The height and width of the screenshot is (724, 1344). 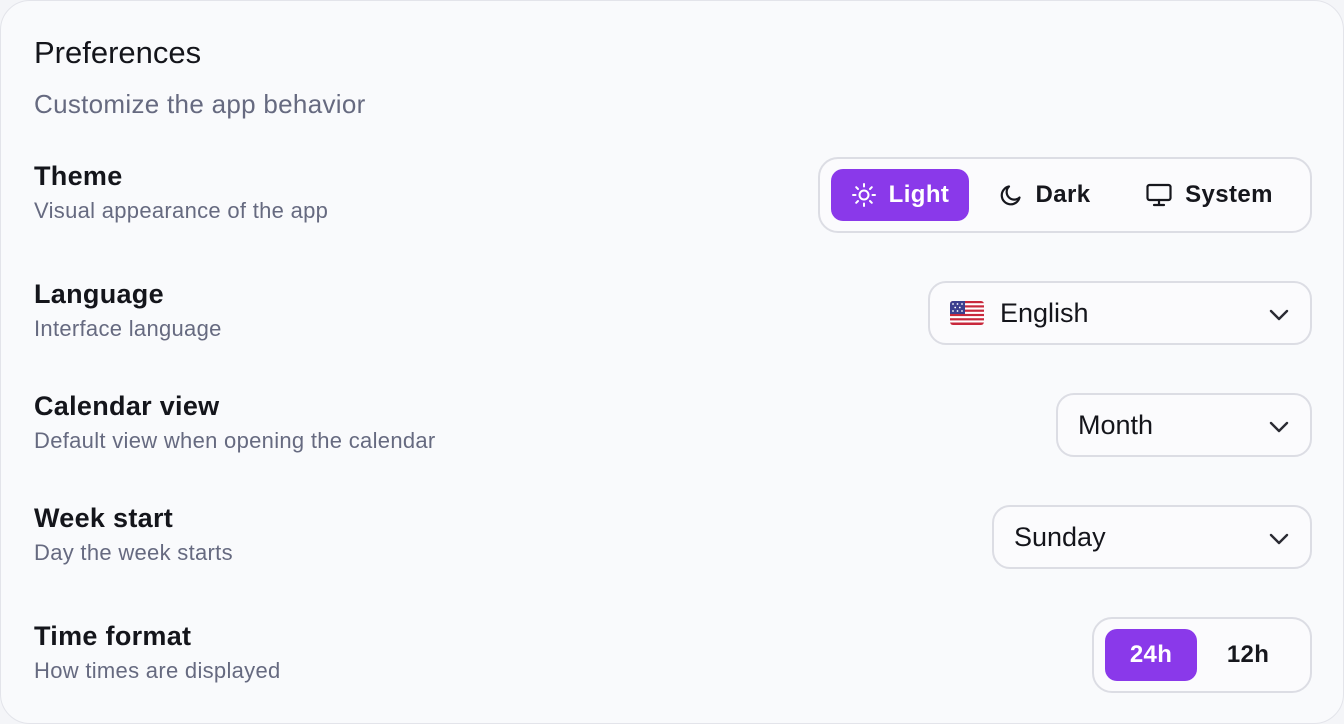 I want to click on moon-icon, so click(x=1011, y=195).